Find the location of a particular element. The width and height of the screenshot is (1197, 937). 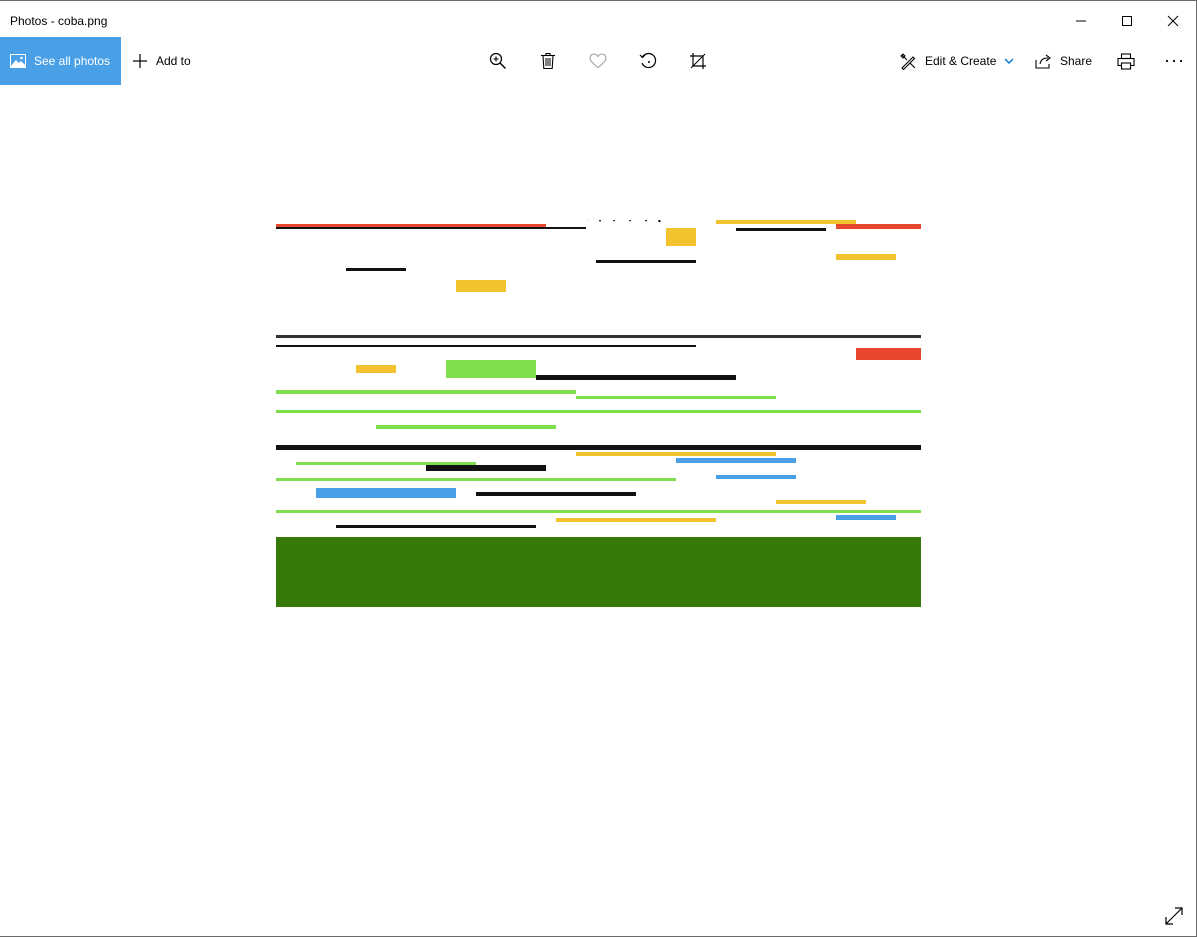

delete-button is located at coordinates (548, 61).